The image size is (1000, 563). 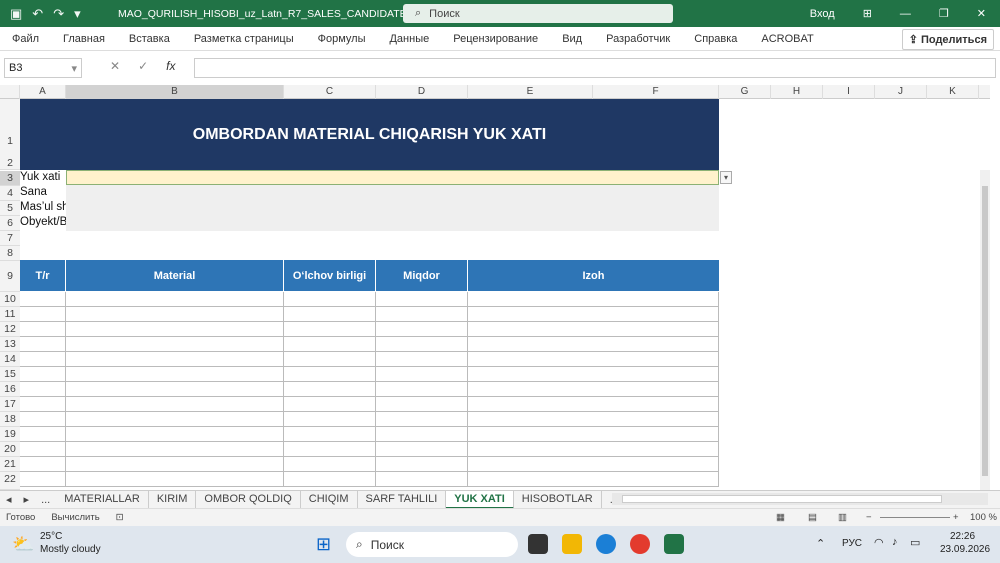 I want to click on col-header-e: E, so click(x=530, y=92).